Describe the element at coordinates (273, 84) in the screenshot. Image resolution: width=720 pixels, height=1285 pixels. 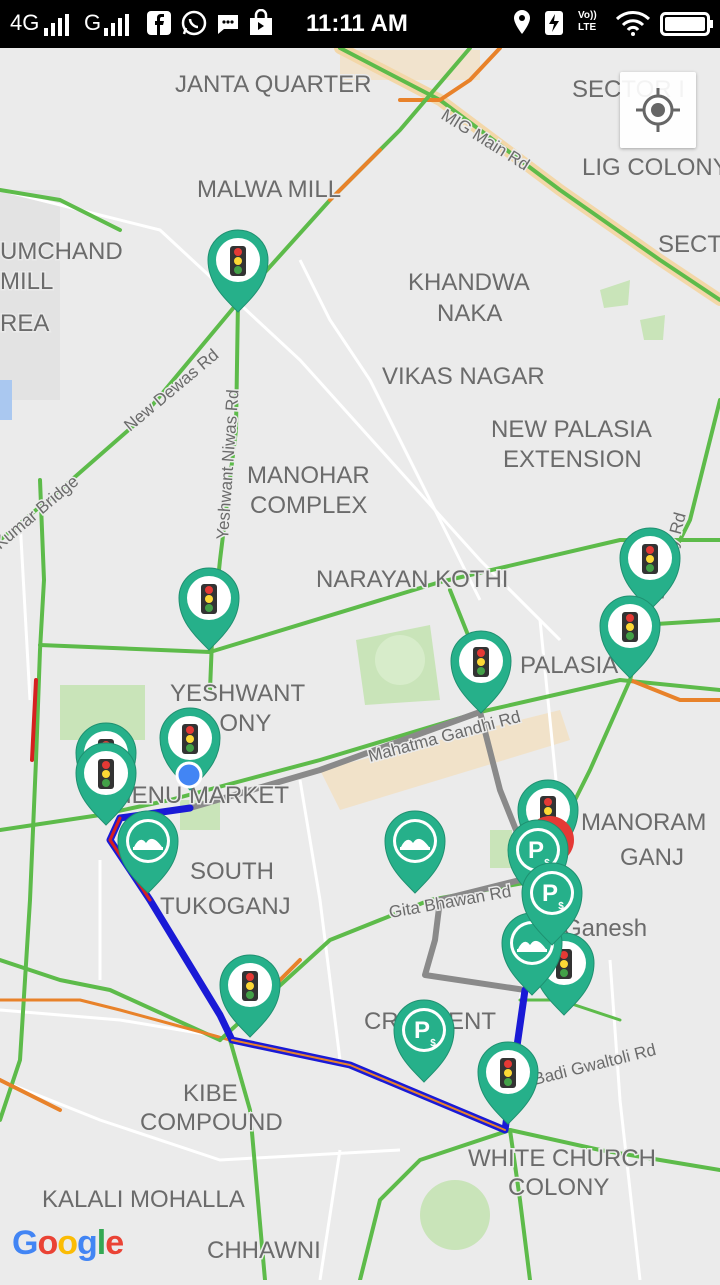
I see `label-janta-quarter: JANTA QUARTER` at that location.